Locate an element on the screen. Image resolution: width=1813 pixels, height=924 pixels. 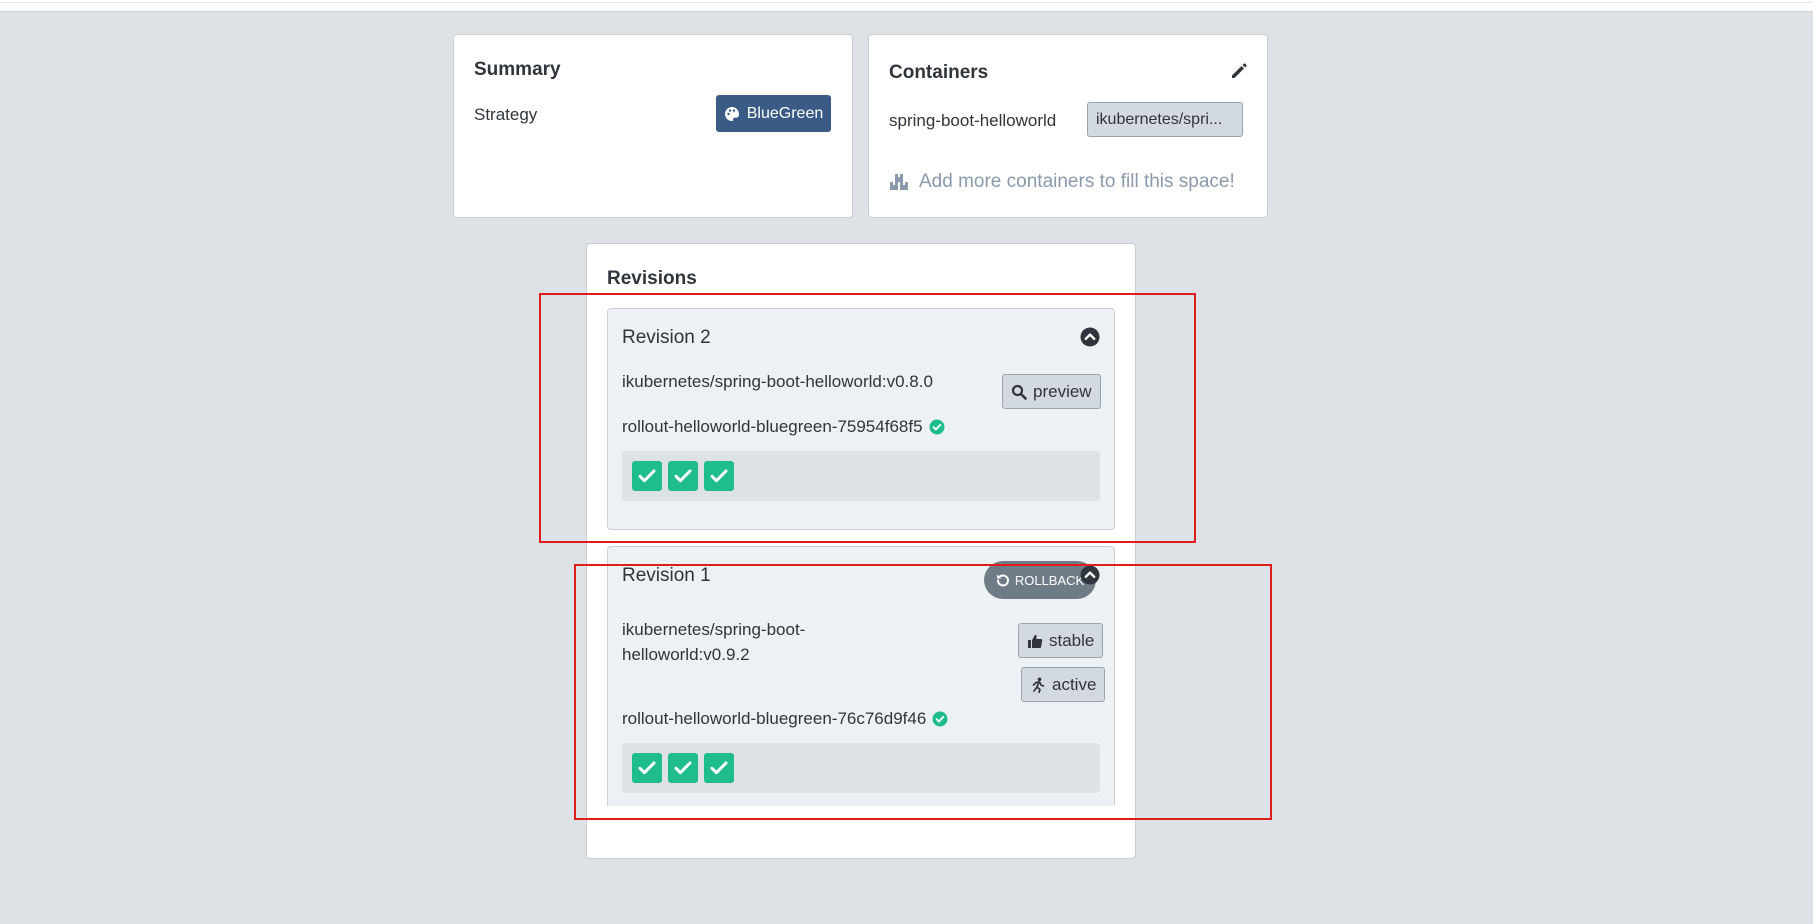
active-button: active is located at coordinates (1063, 684).